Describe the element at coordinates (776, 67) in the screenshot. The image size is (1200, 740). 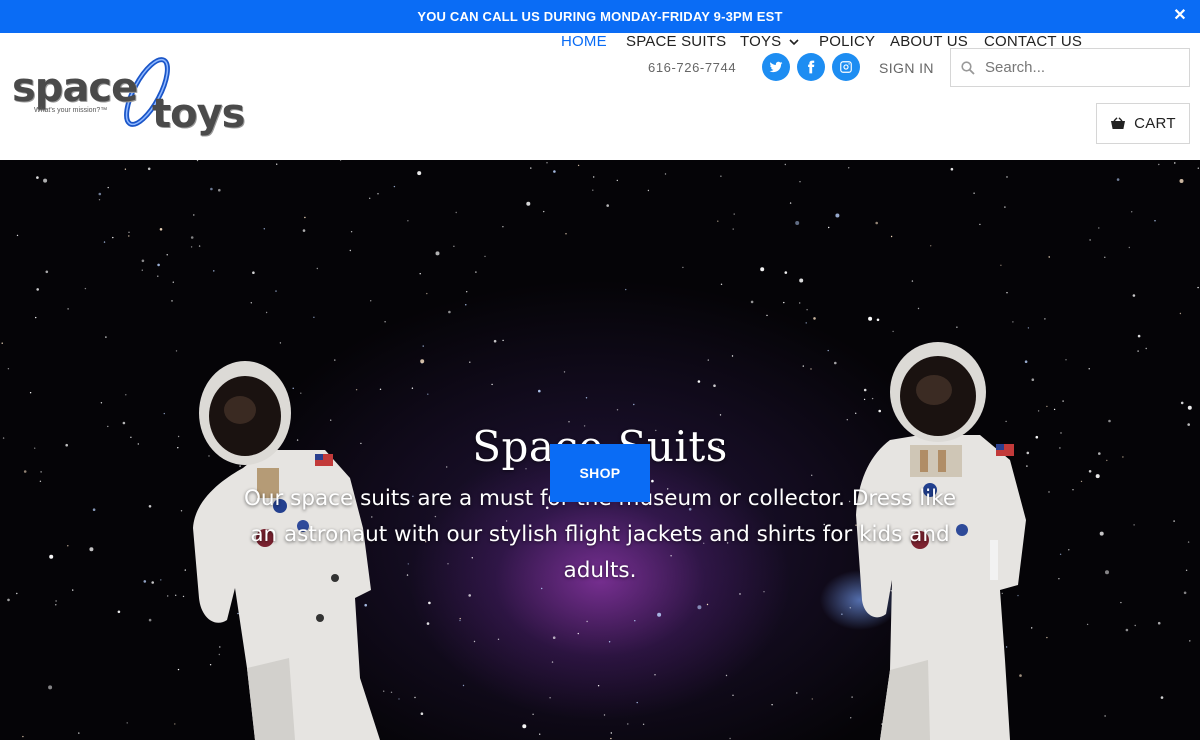
I see `twitter-icon` at that location.